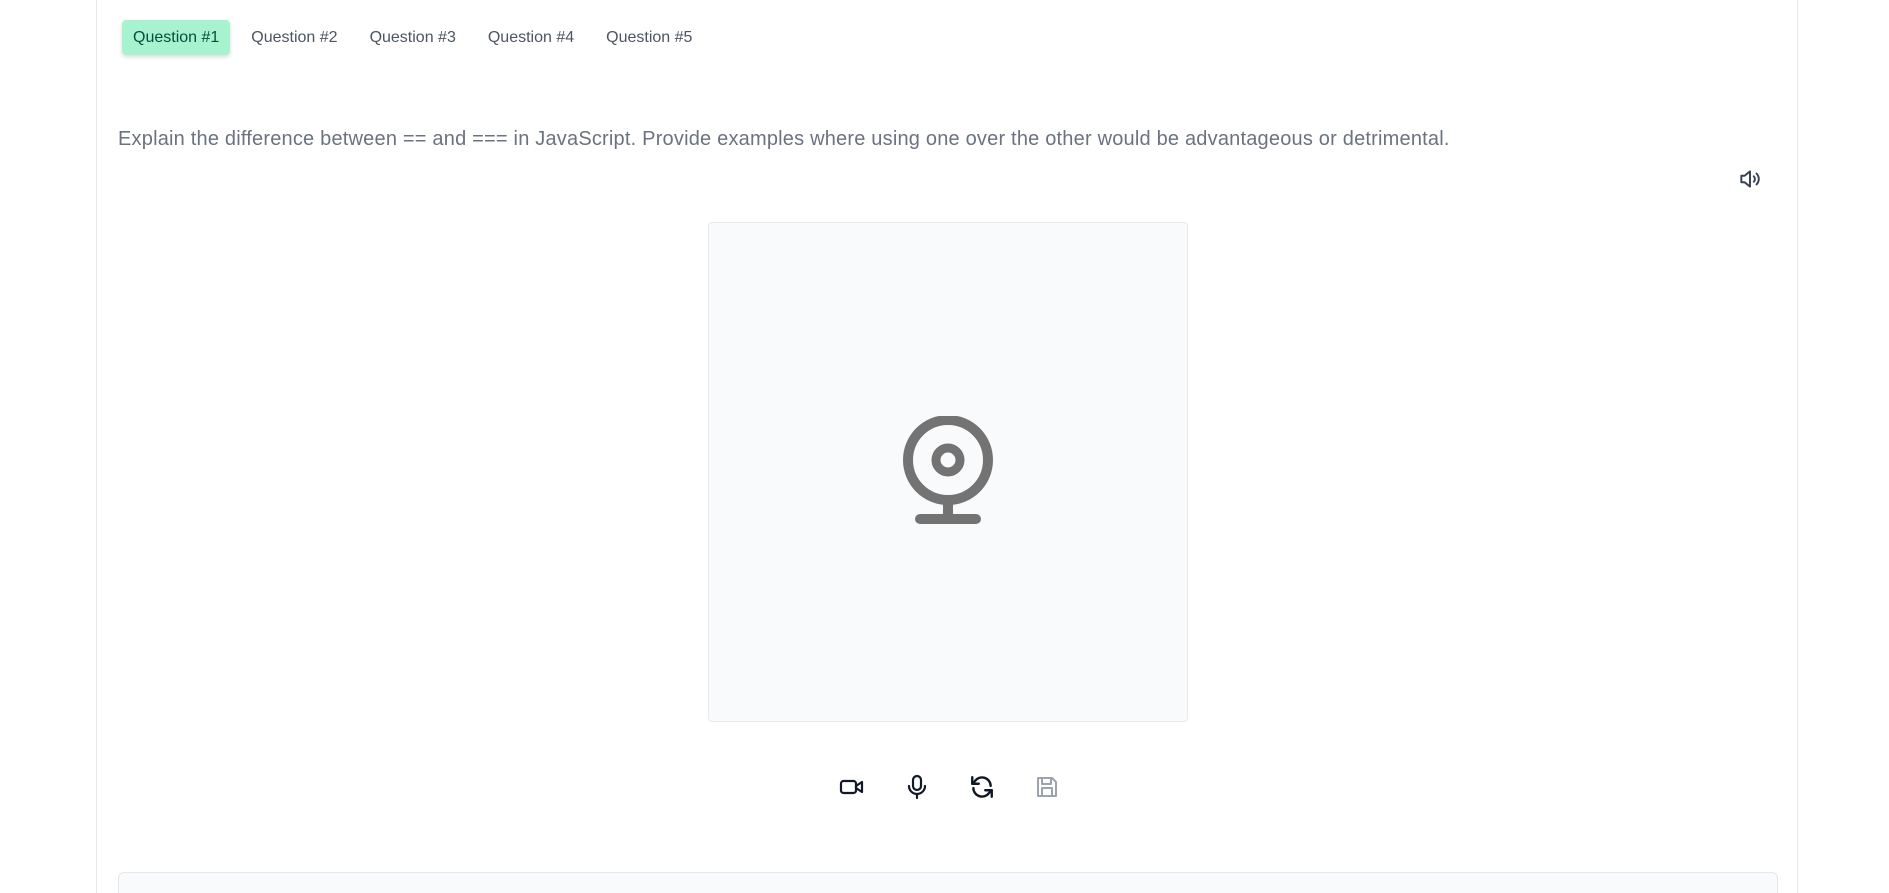  I want to click on tab-question-5: Question #5, so click(649, 37).